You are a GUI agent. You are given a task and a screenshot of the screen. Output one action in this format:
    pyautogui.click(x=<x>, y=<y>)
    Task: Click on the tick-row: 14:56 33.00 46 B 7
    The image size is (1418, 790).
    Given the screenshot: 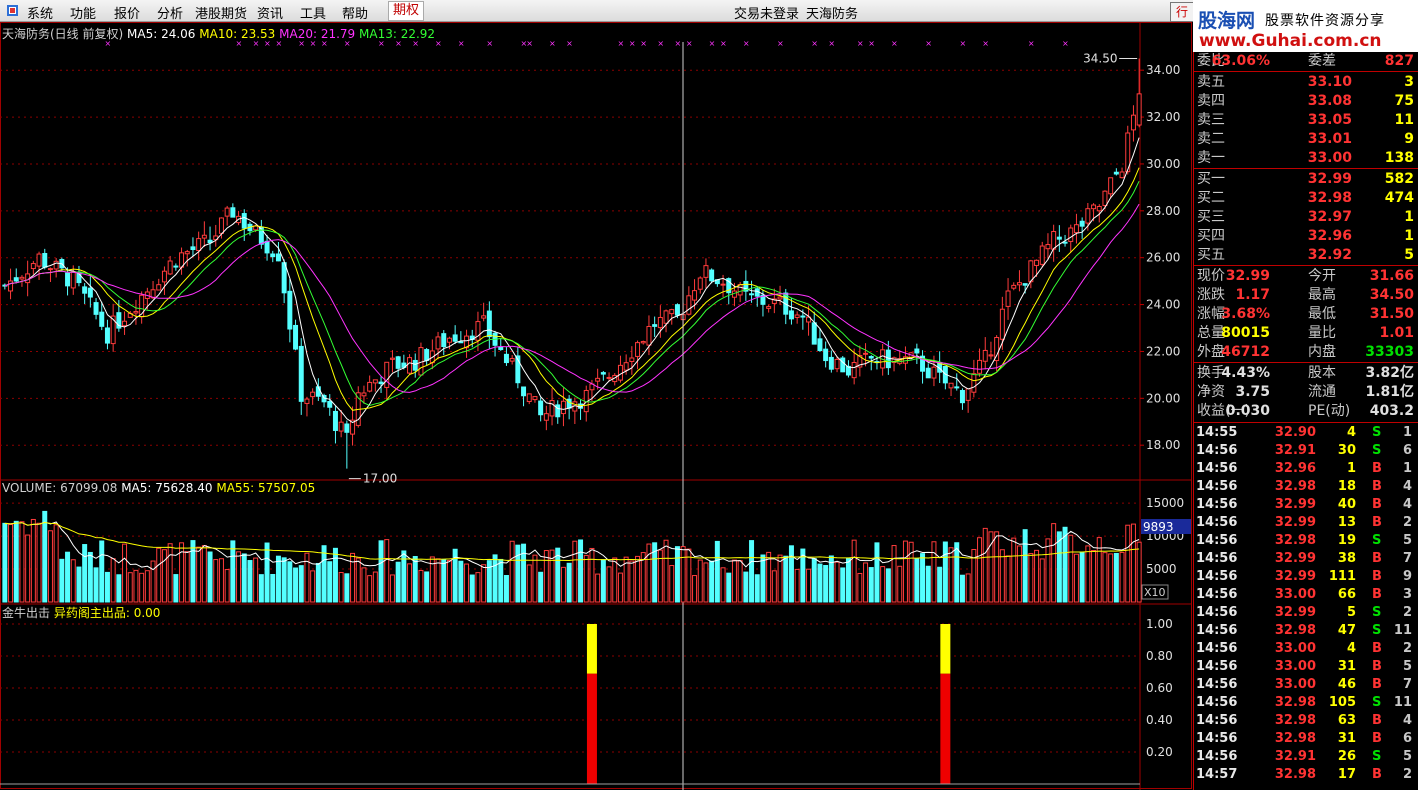 What is the action you would take?
    pyautogui.click(x=1306, y=685)
    